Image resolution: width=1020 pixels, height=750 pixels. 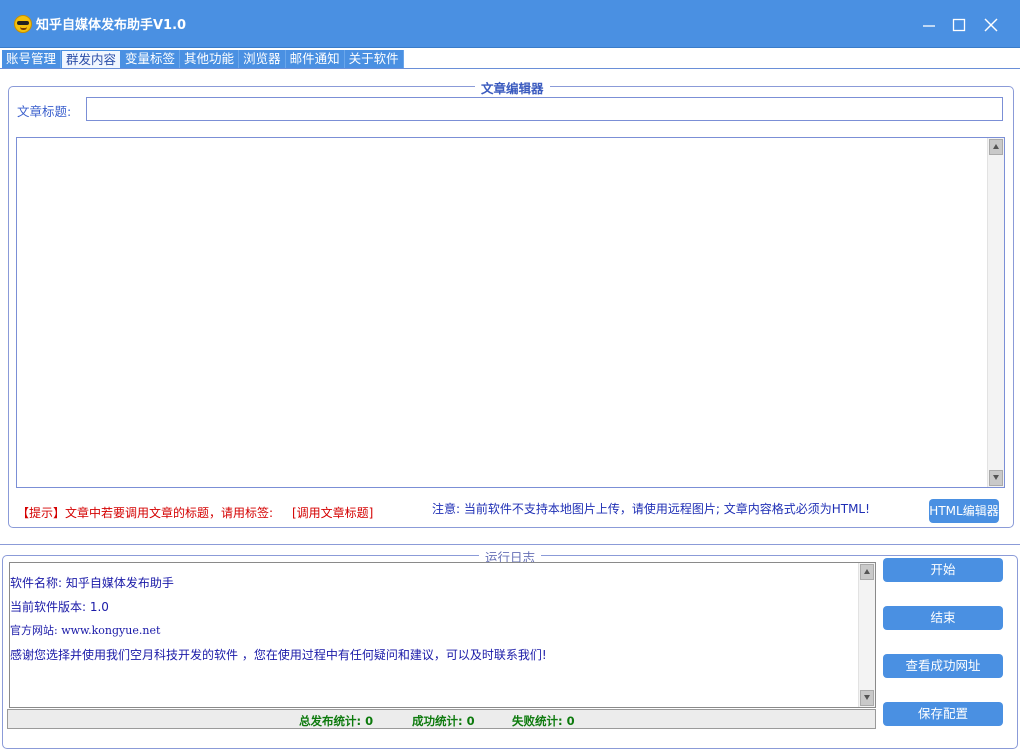 What do you see at coordinates (943, 666) in the screenshot?
I see `view-success-urls-button: 查看成功网址` at bounding box center [943, 666].